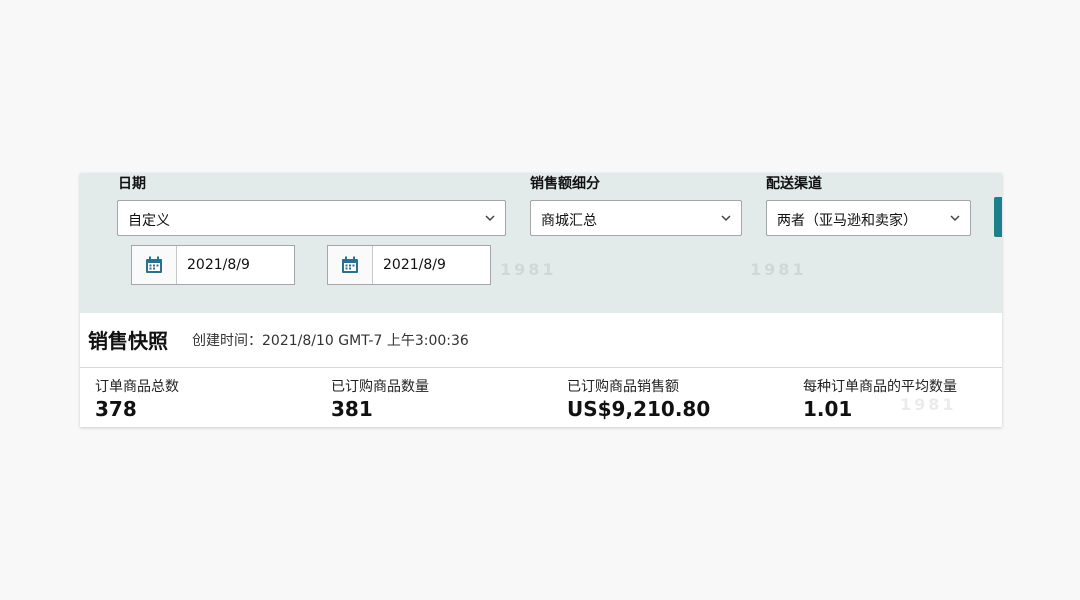  What do you see at coordinates (380, 398) in the screenshot?
I see `metric-units-ordered: 已订购商品数量 381` at bounding box center [380, 398].